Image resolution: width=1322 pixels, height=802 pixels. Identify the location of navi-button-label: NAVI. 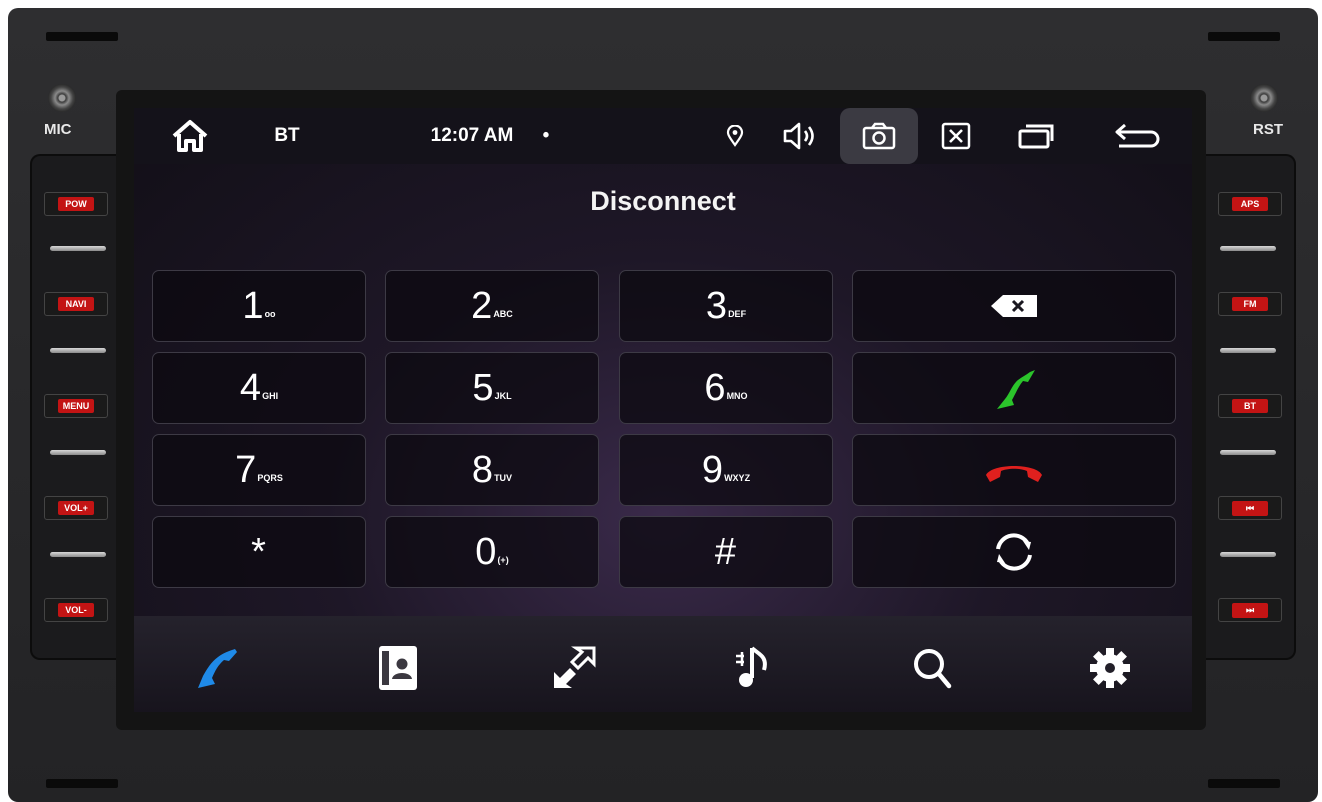
(76, 304).